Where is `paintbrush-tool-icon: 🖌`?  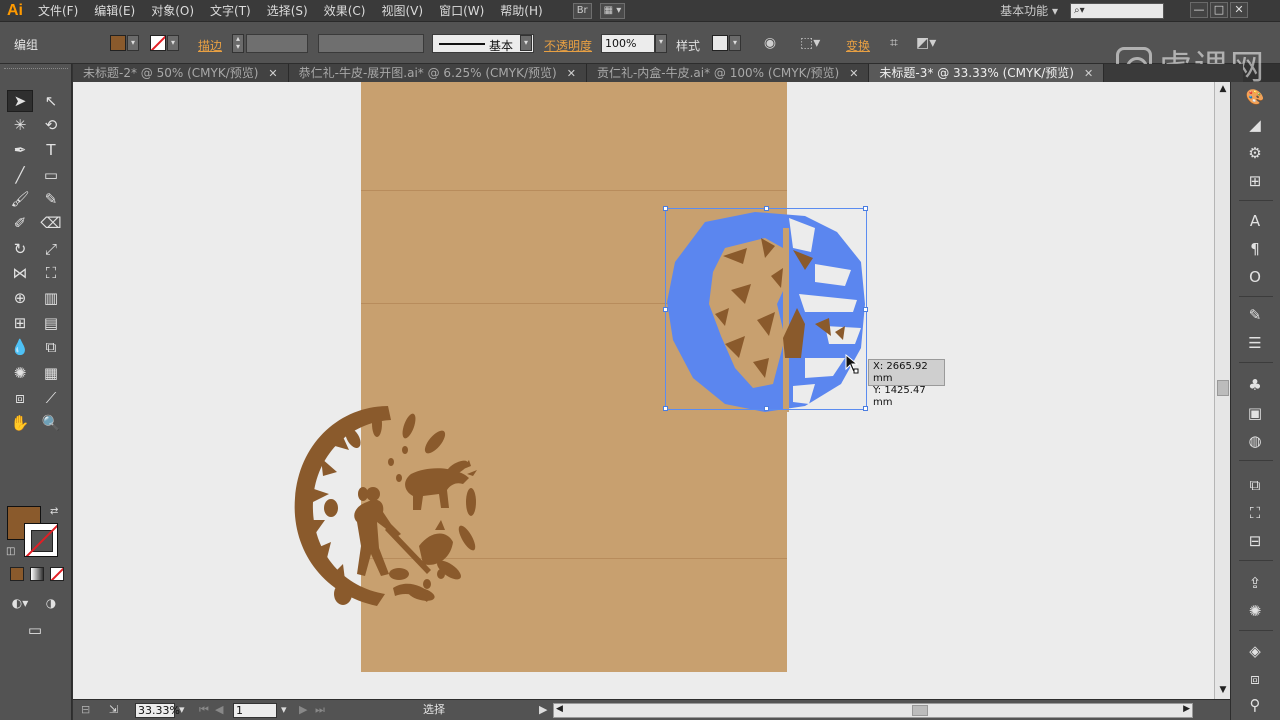
paintbrush-tool-icon: 🖌 is located at coordinates (20, 199).